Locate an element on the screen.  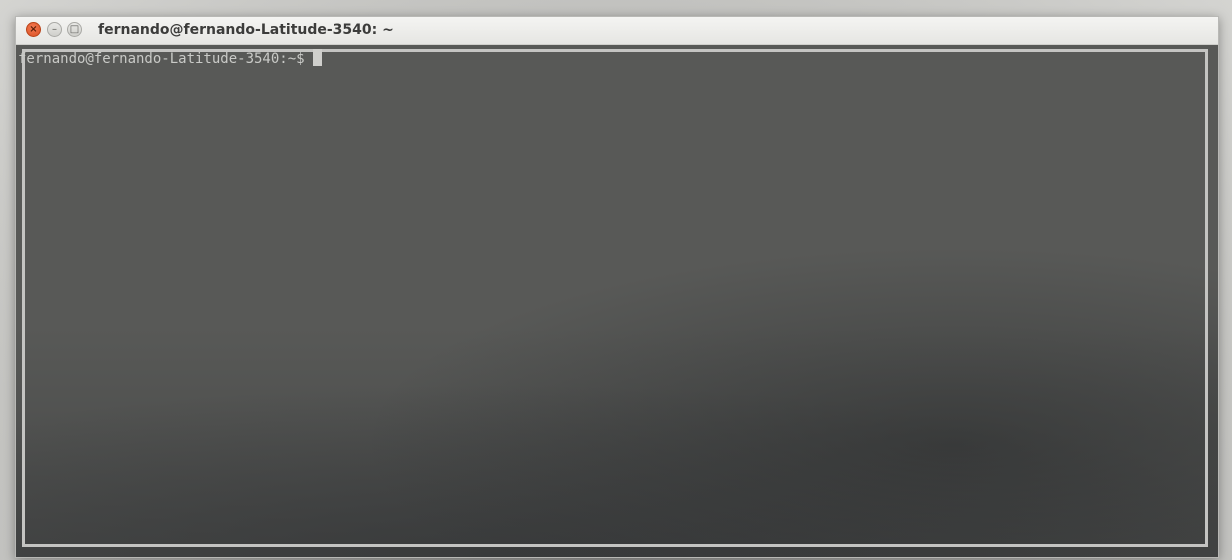
minimize-icon: – is located at coordinates (54, 29).